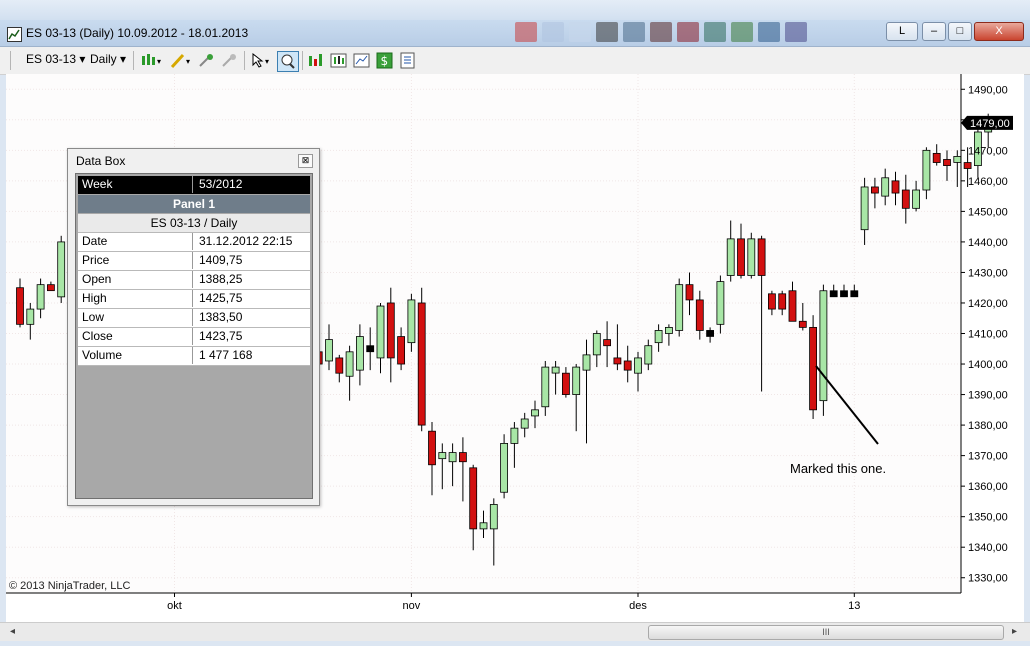 The width and height of the screenshot is (1030, 646). Describe the element at coordinates (181, 60) in the screenshot. I see `drawing-pencil-icon: ▾` at that location.